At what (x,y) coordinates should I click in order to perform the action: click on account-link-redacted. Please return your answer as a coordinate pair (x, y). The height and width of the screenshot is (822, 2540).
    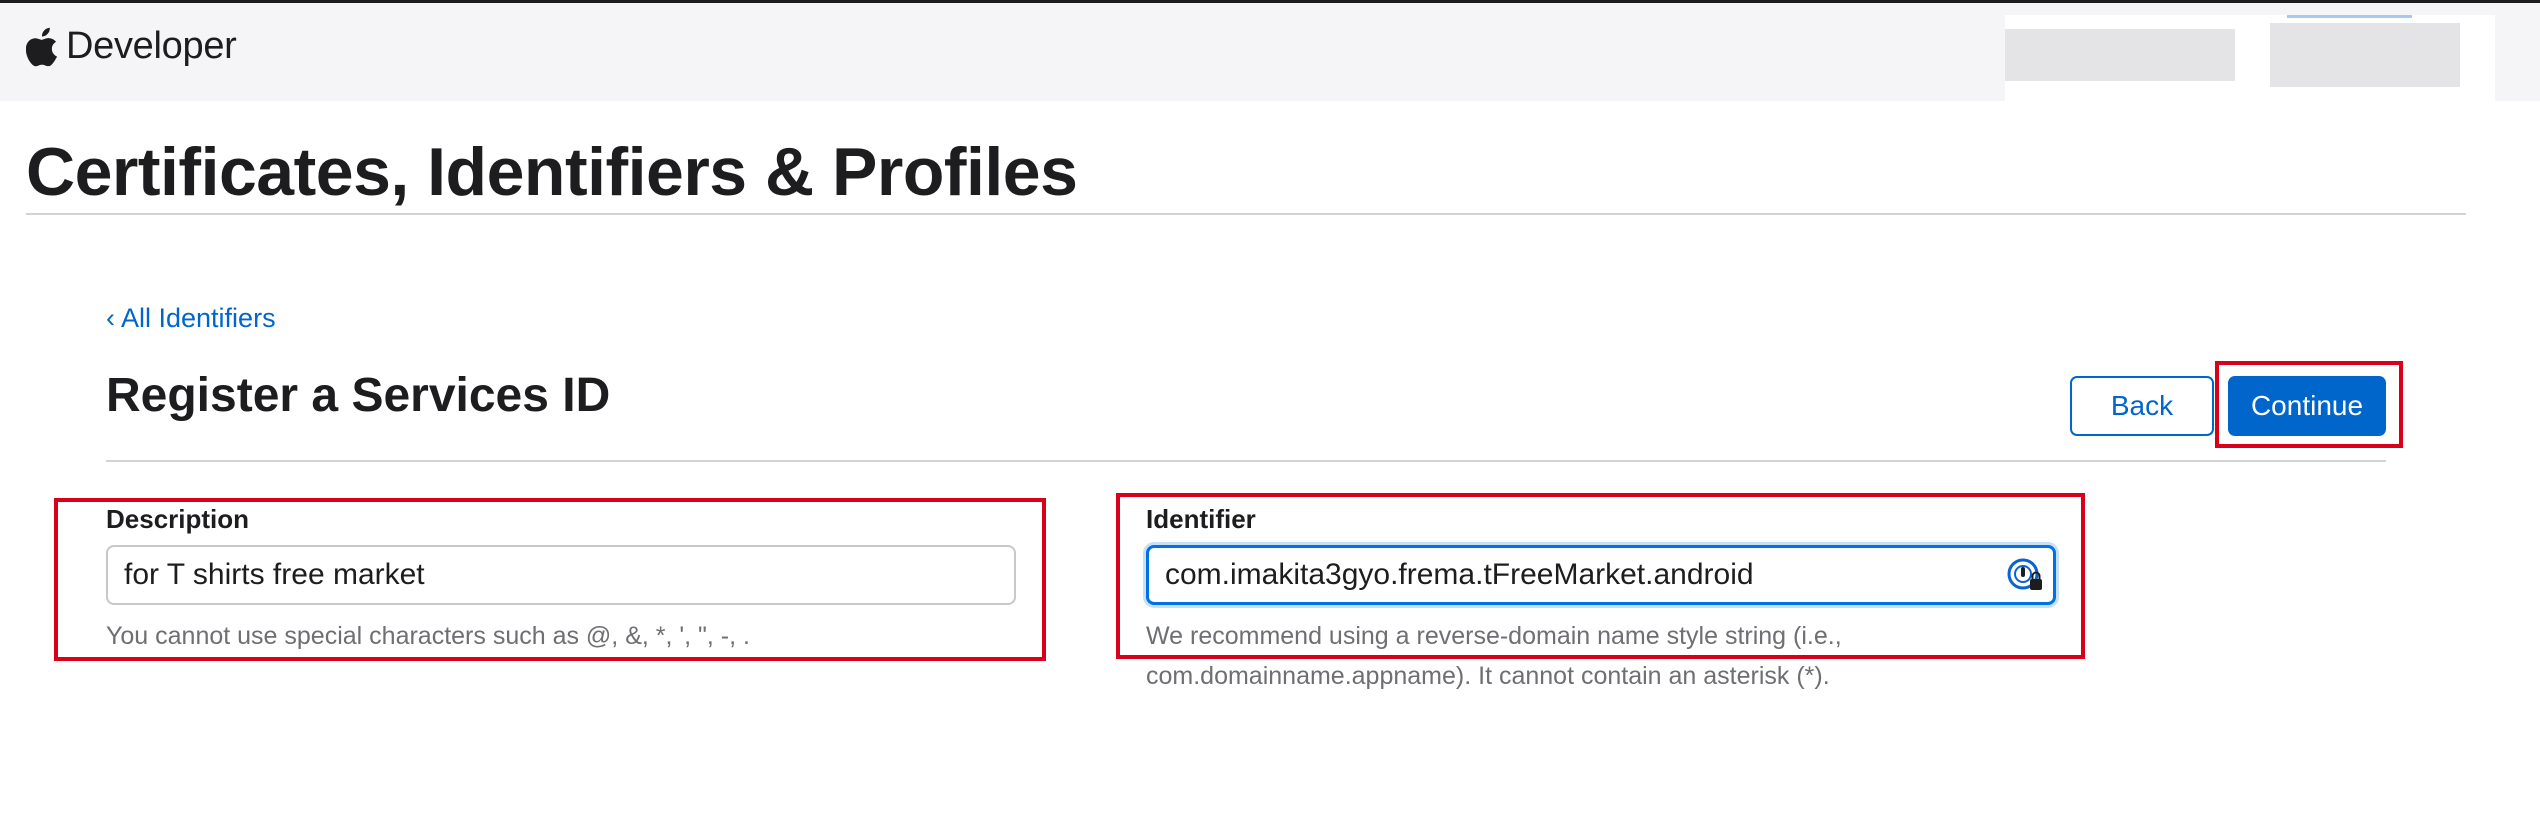
    Looking at the image, I should click on (2349, 21).